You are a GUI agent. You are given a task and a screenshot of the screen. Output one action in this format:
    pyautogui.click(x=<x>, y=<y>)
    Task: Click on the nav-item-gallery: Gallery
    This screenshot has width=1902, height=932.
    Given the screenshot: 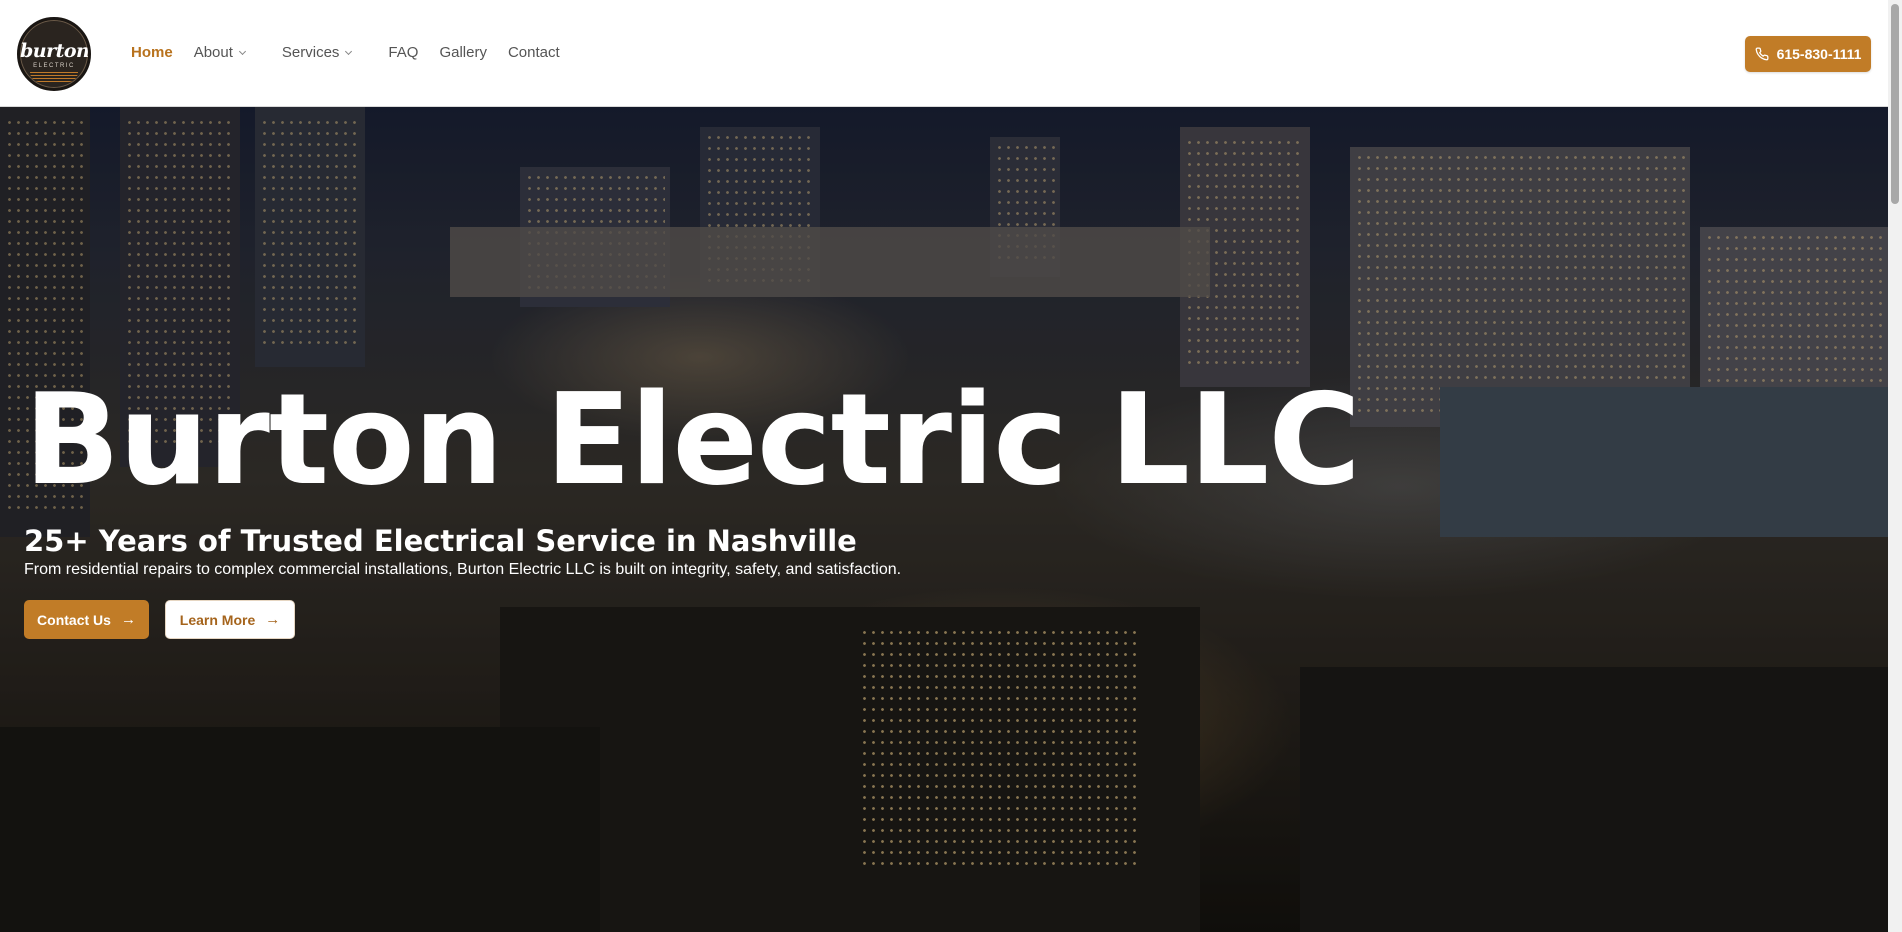 What is the action you would take?
    pyautogui.click(x=463, y=53)
    